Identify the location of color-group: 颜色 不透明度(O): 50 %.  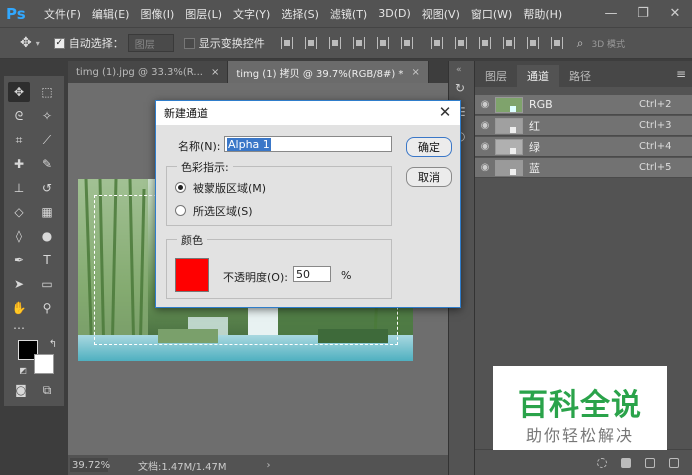
(279, 265).